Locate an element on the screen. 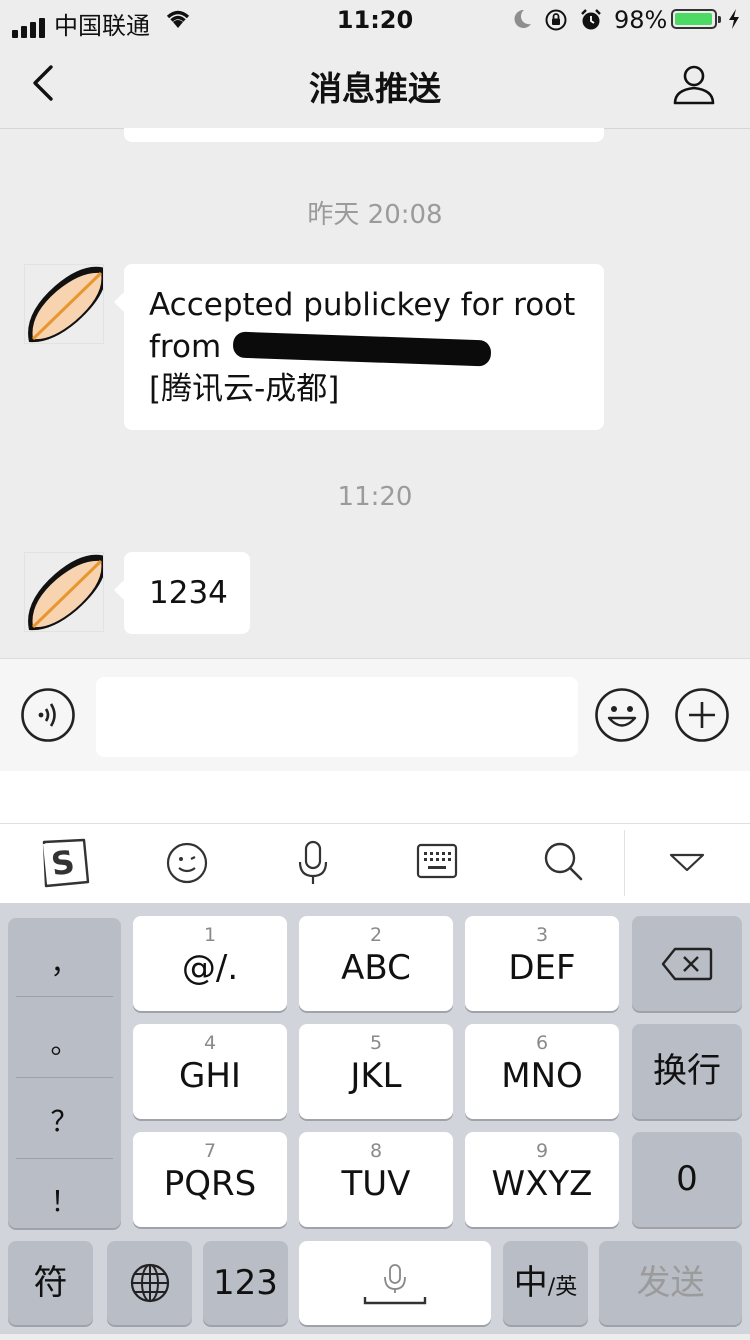  key-number: 5 is located at coordinates (376, 1043).